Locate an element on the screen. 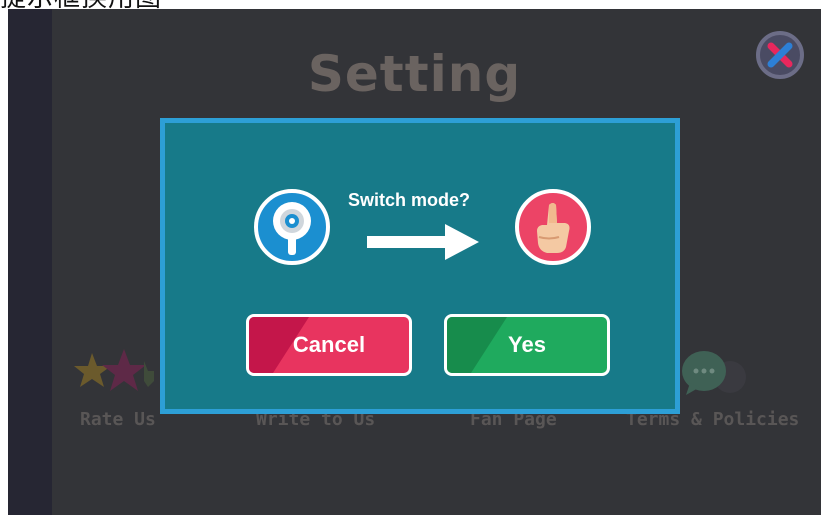 The image size is (821, 515). hand-pointer-icon is located at coordinates (553, 228).